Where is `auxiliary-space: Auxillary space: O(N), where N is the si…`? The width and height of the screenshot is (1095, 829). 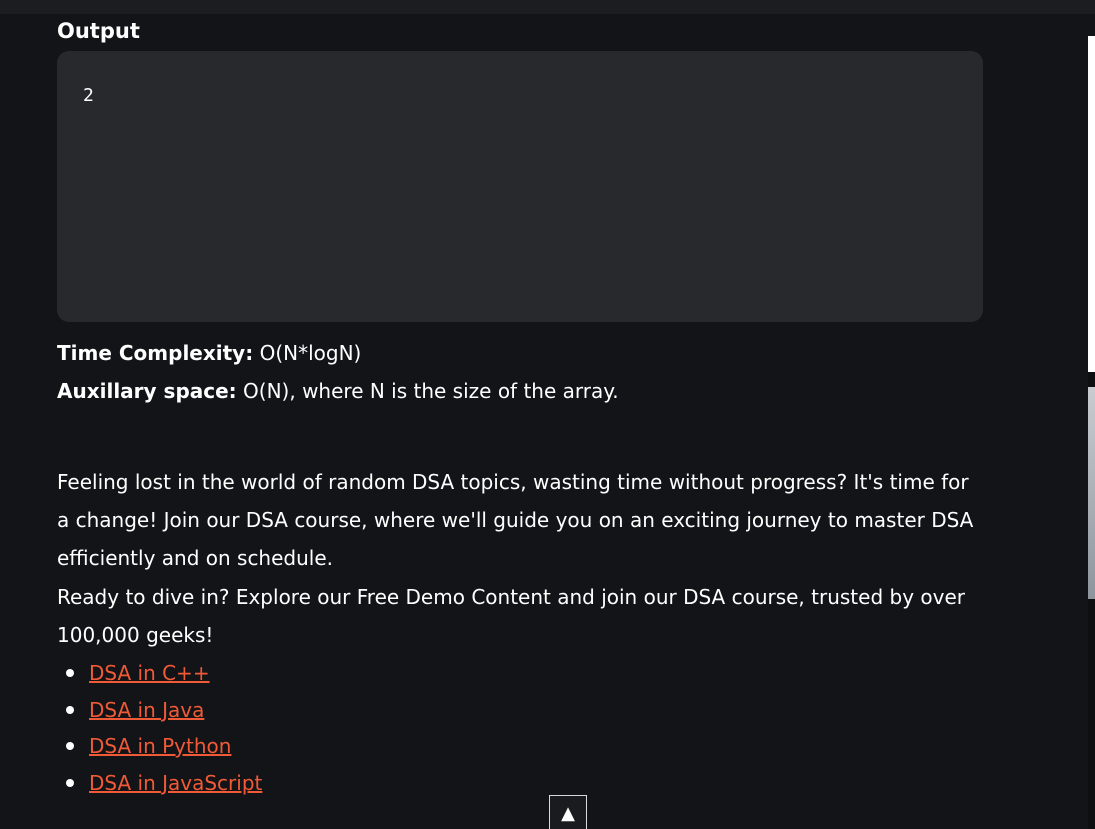 auxiliary-space: Auxillary space: O(N), where N is the si… is located at coordinates (338, 391).